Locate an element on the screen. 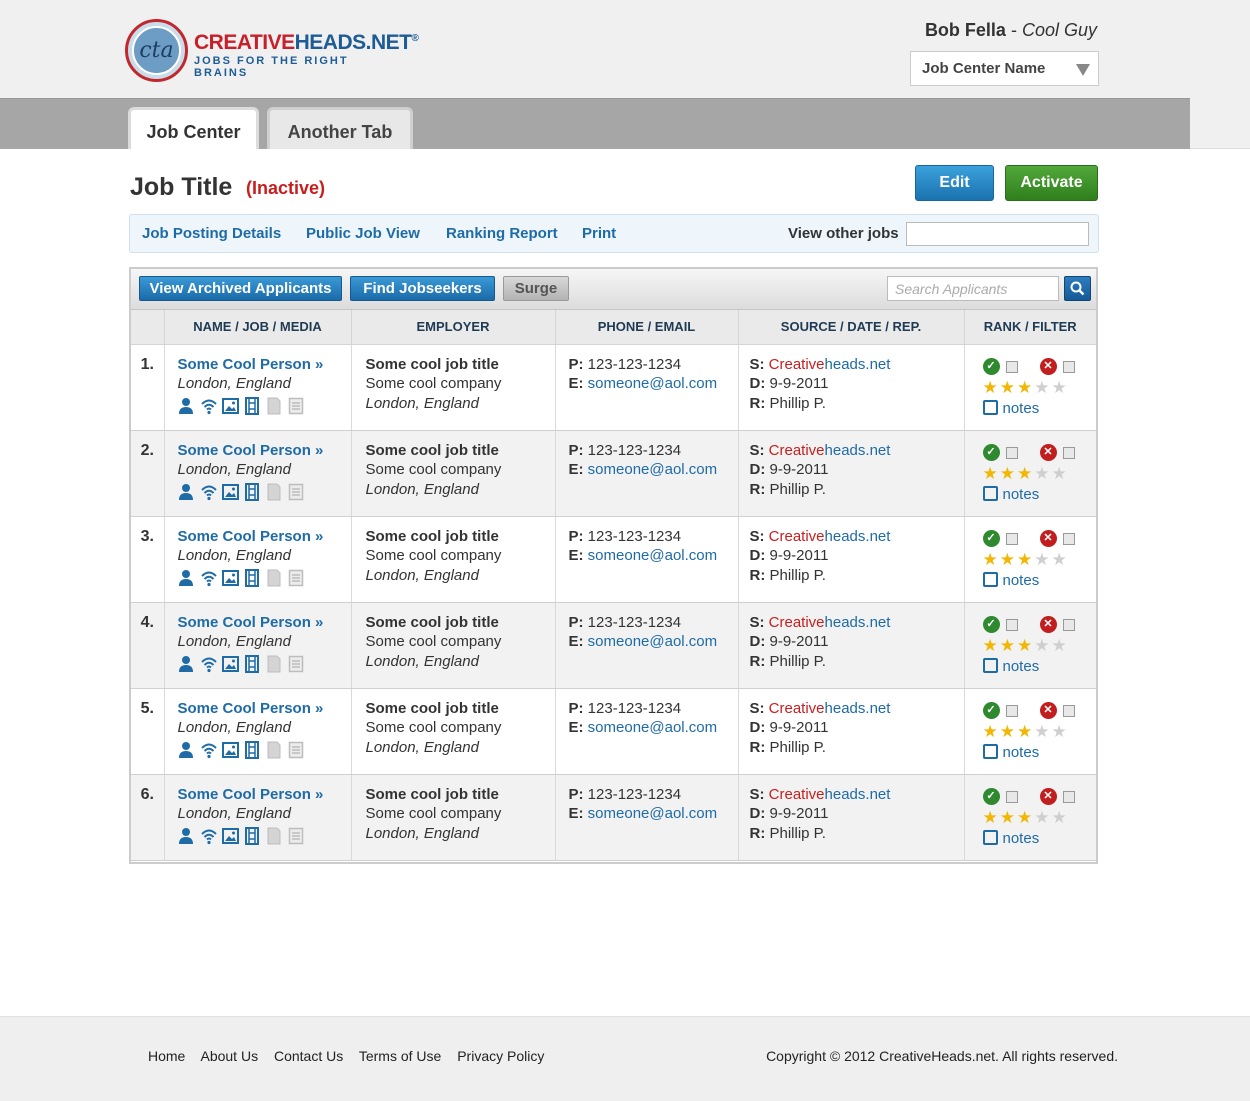 Image resolution: width=1250 pixels, height=1101 pixels. subnav-link-job-posting-details: Job Posting Details is located at coordinates (211, 233).